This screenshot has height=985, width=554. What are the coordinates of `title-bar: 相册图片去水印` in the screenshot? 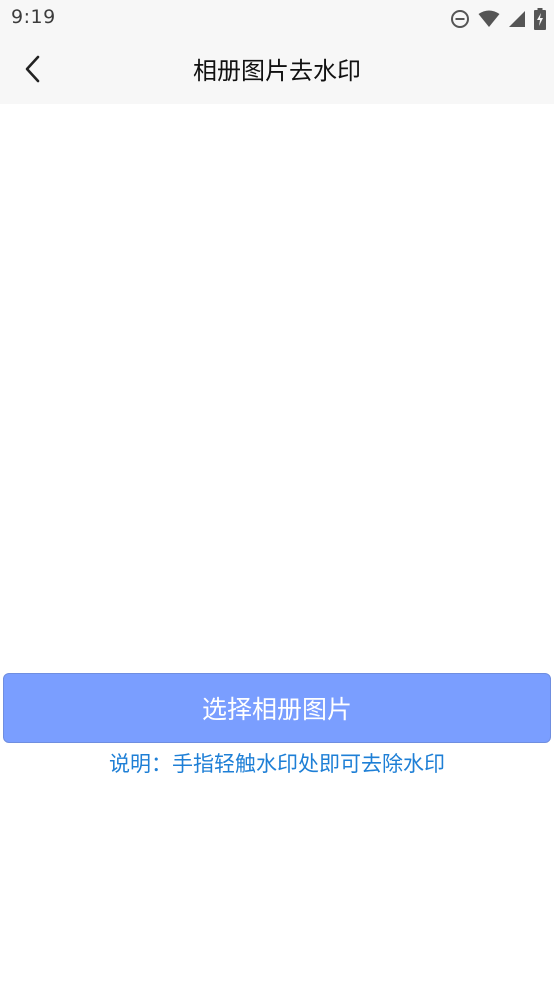 It's located at (277, 71).